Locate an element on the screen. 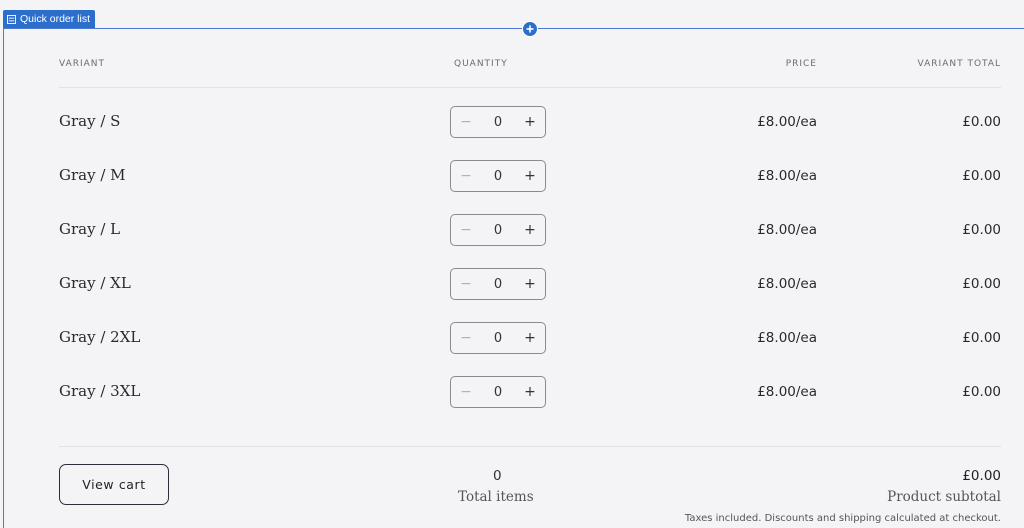  product-subtotal-value: £0.00 is located at coordinates (981, 476).